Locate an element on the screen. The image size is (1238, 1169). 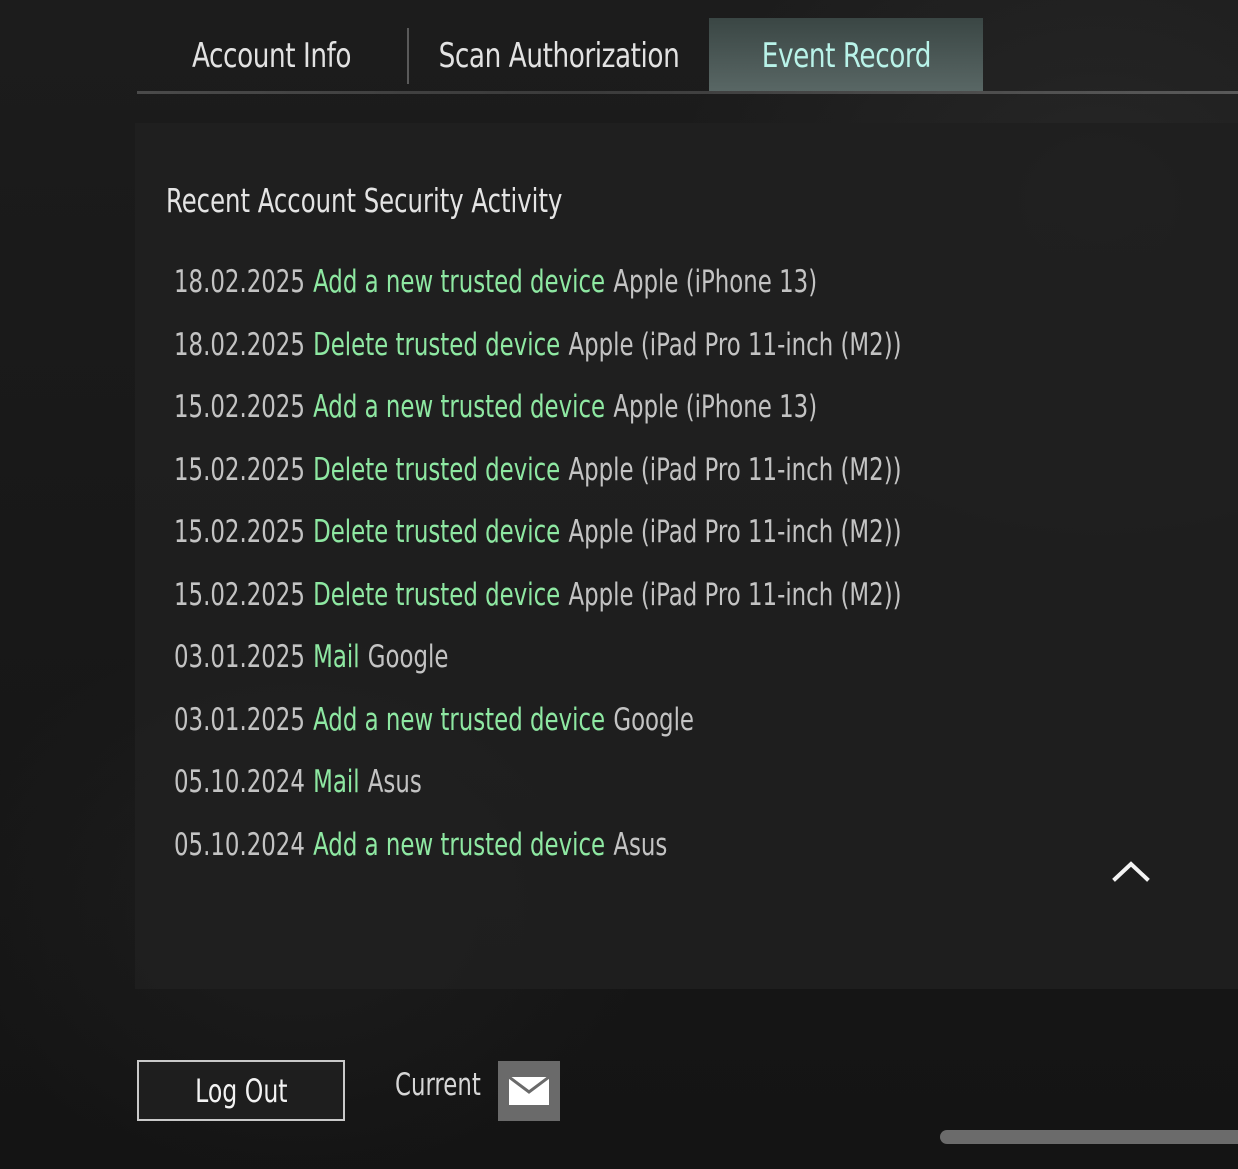
tab-underline is located at coordinates (687, 92).